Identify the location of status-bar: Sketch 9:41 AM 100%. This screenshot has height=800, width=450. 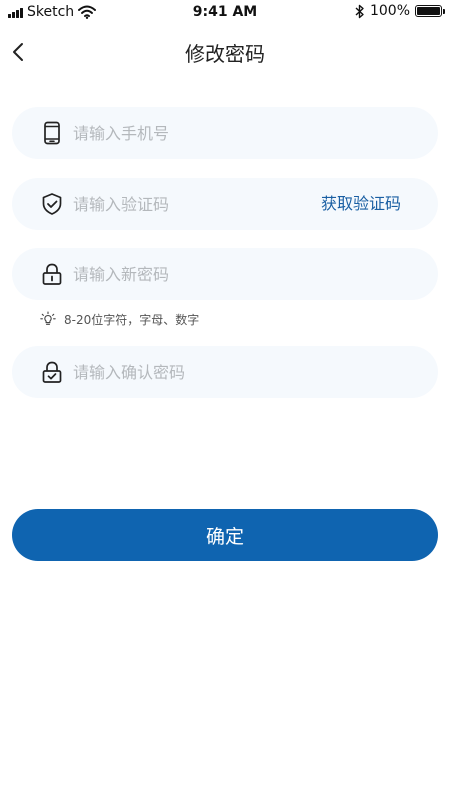
(225, 12).